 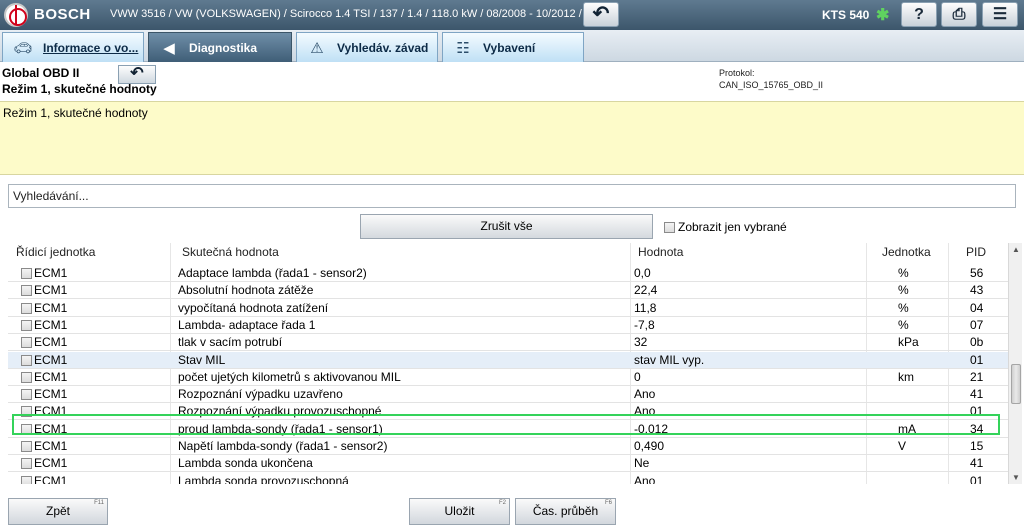 What do you see at coordinates (506, 226) in the screenshot?
I see `clear-all-button: Zrušit vše` at bounding box center [506, 226].